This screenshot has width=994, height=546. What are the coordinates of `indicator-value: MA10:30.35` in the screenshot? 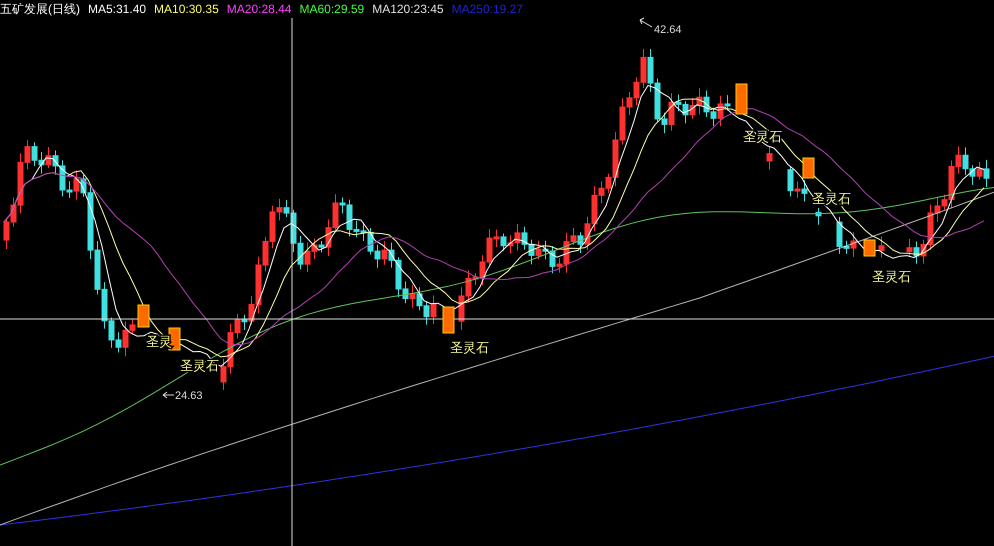 It's located at (186, 9).